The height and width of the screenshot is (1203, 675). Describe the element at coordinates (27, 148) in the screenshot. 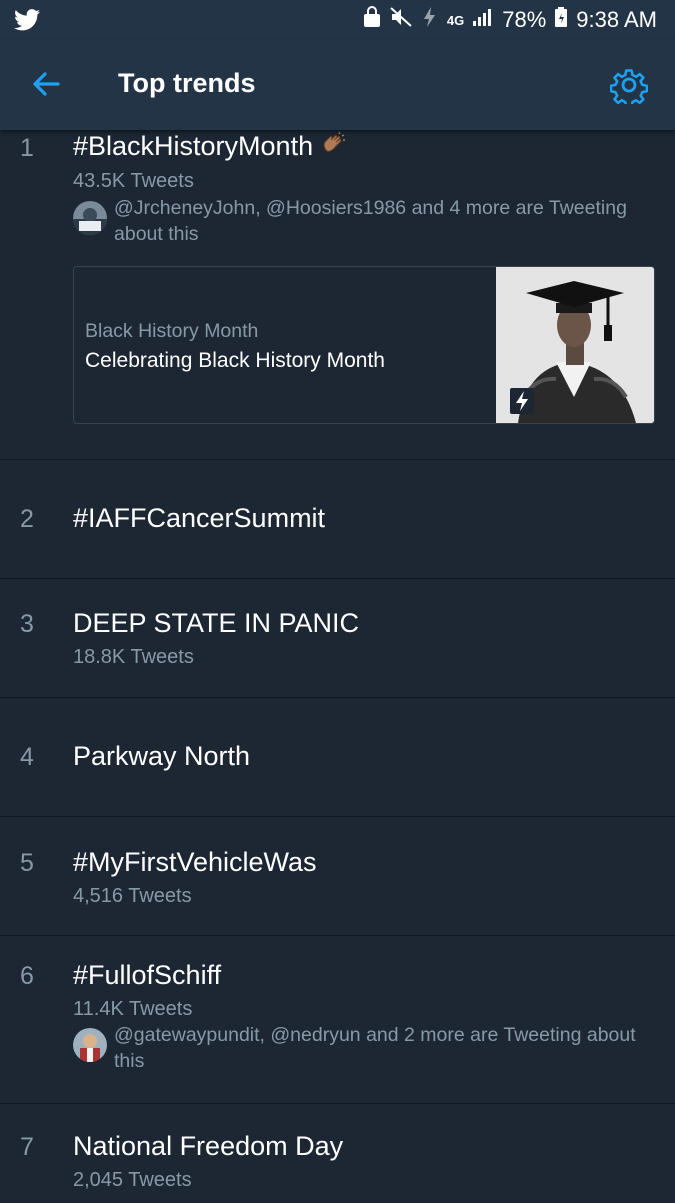

I see `trend-rank: 1` at that location.